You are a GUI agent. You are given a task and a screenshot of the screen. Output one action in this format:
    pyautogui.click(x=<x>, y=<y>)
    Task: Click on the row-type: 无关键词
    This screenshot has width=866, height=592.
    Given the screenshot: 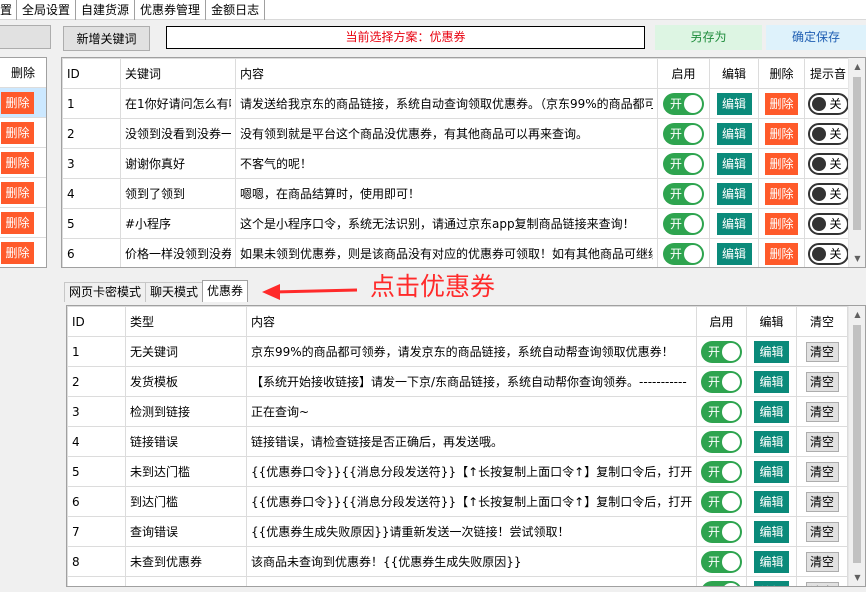 What is the action you would take?
    pyautogui.click(x=186, y=351)
    